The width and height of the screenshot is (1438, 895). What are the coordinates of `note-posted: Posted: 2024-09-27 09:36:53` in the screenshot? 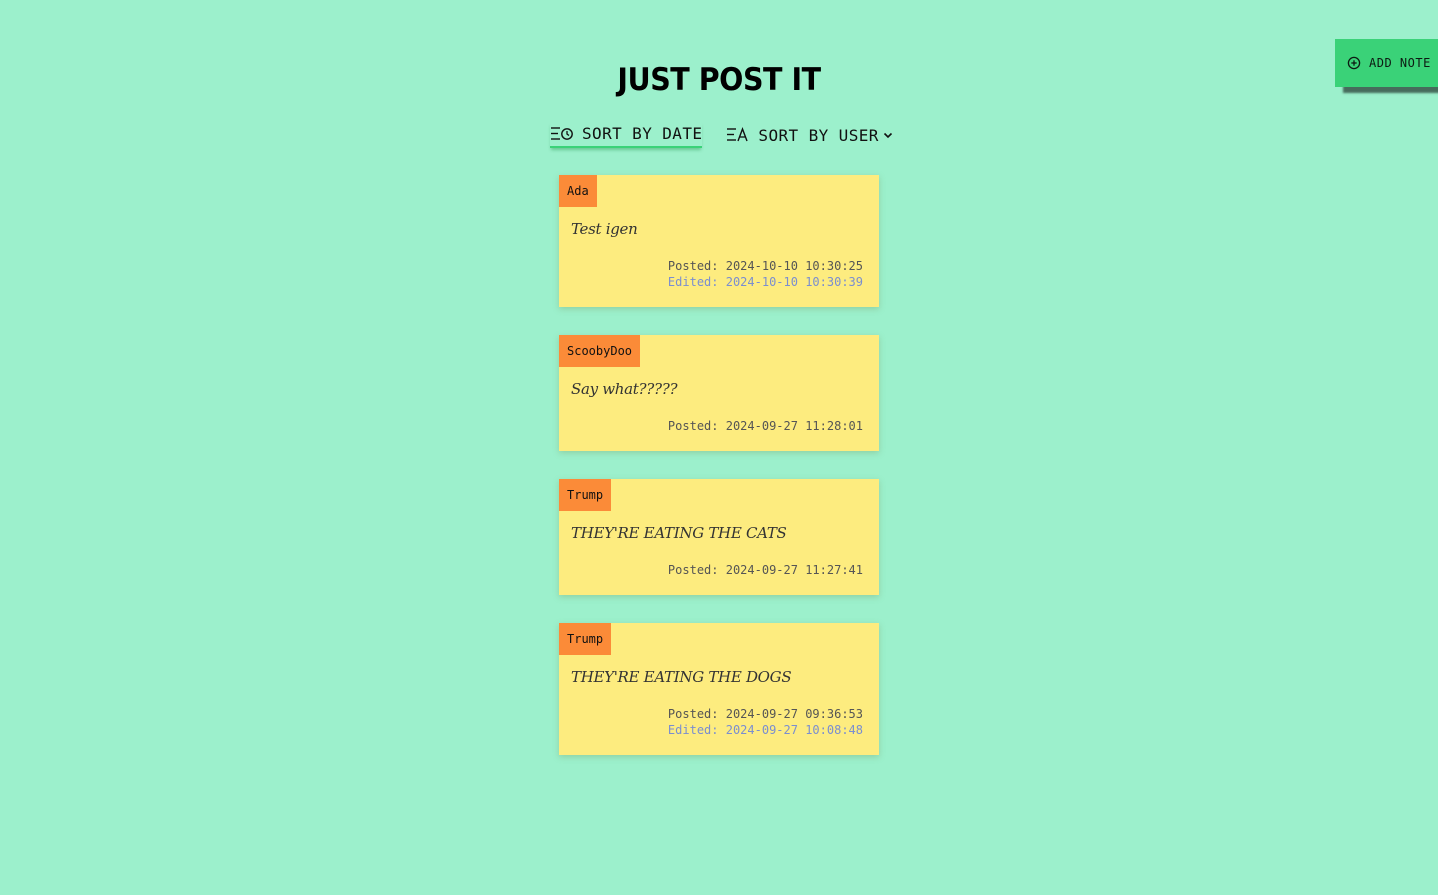 It's located at (765, 714).